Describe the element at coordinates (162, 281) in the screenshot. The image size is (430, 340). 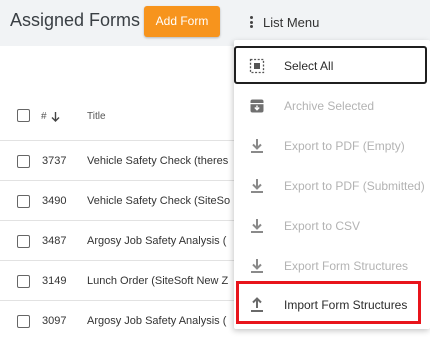
I see `row-title: Lunch Order (SiteSoft New Z` at that location.